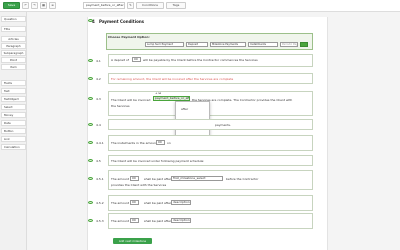 The width and height of the screenshot is (400, 250). What do you see at coordinates (139, 185) in the screenshot?
I see `row-text: provides the Client with the Services` at bounding box center [139, 185].